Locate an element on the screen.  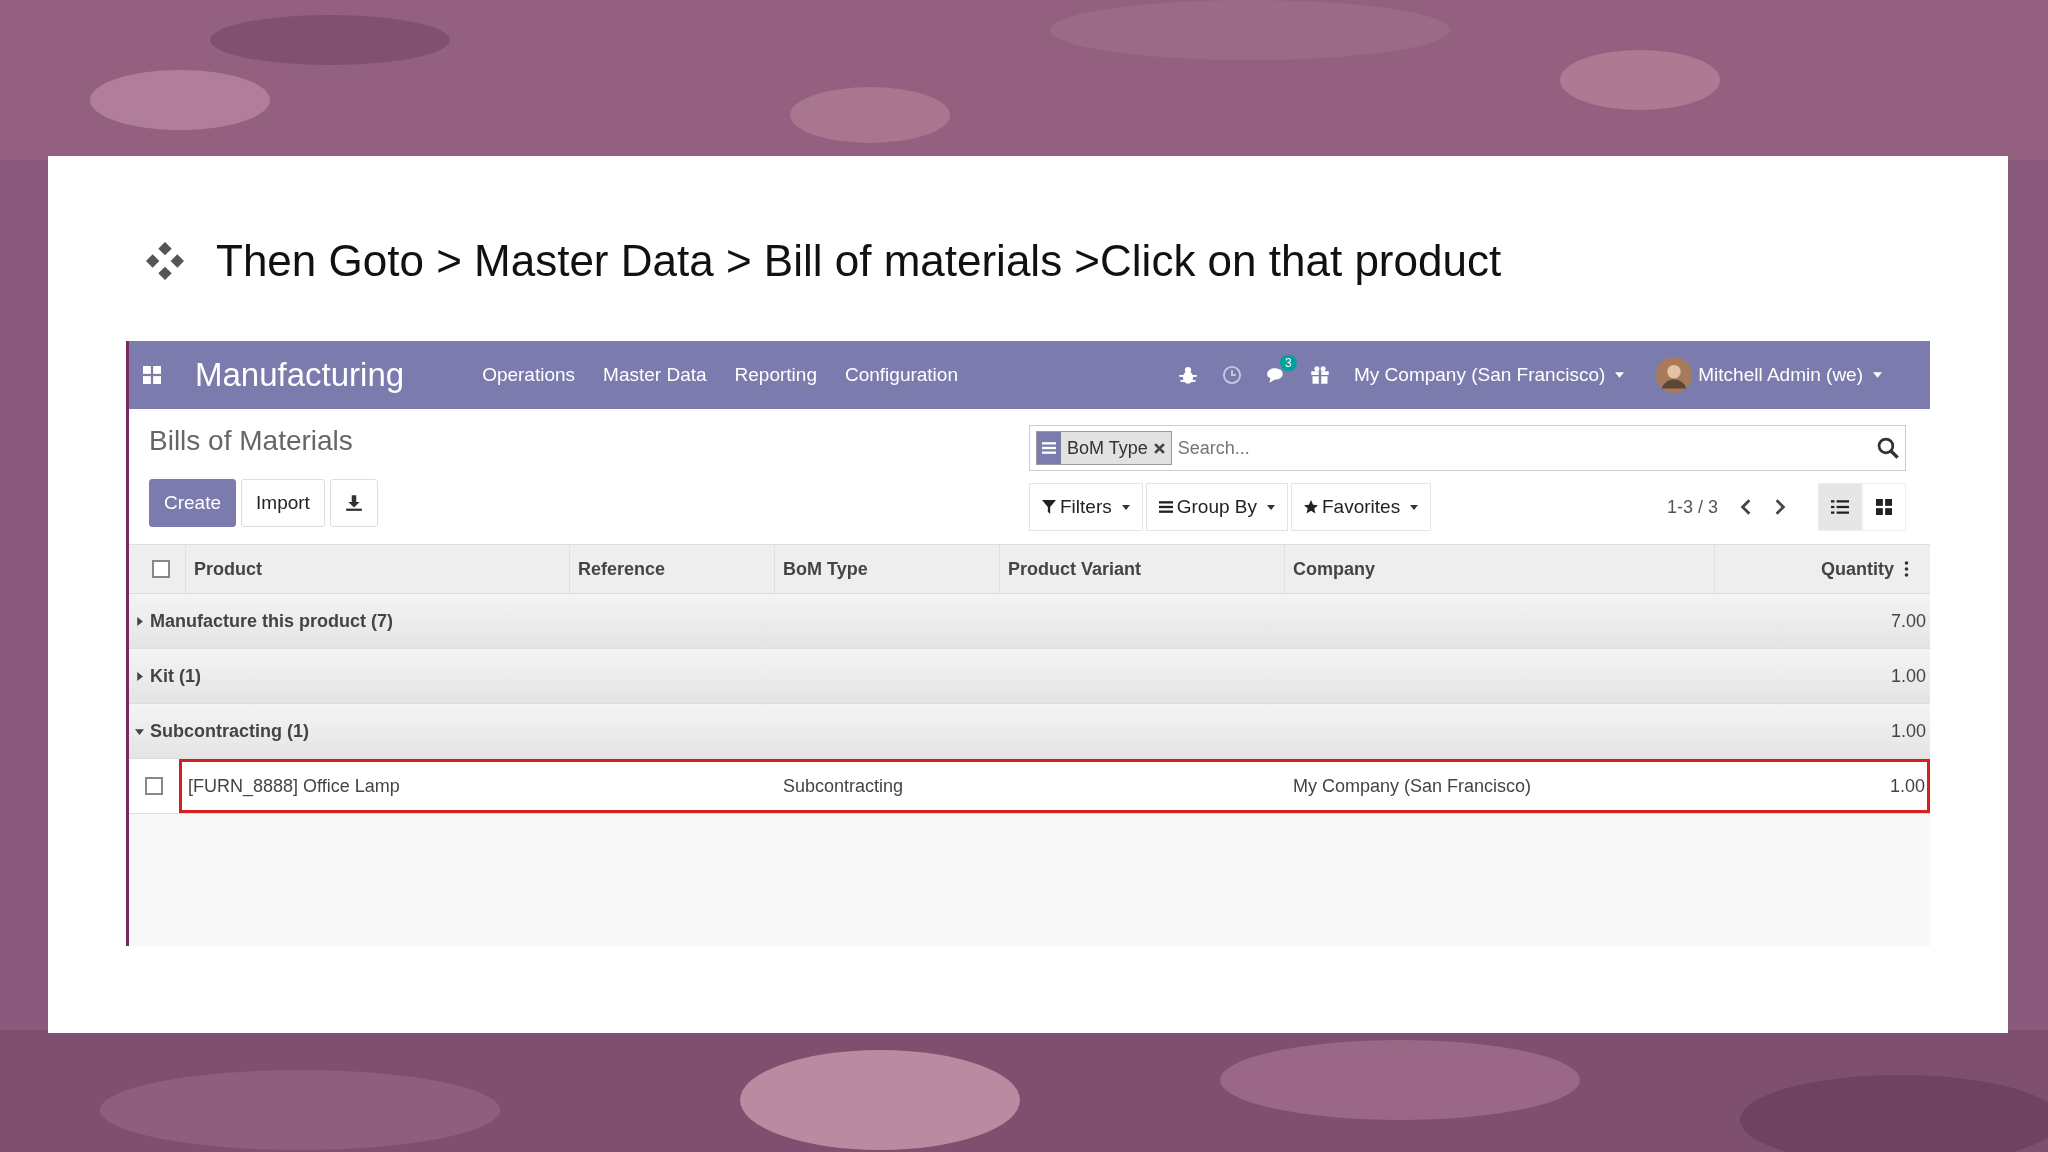
search-icon is located at coordinates (1888, 448).